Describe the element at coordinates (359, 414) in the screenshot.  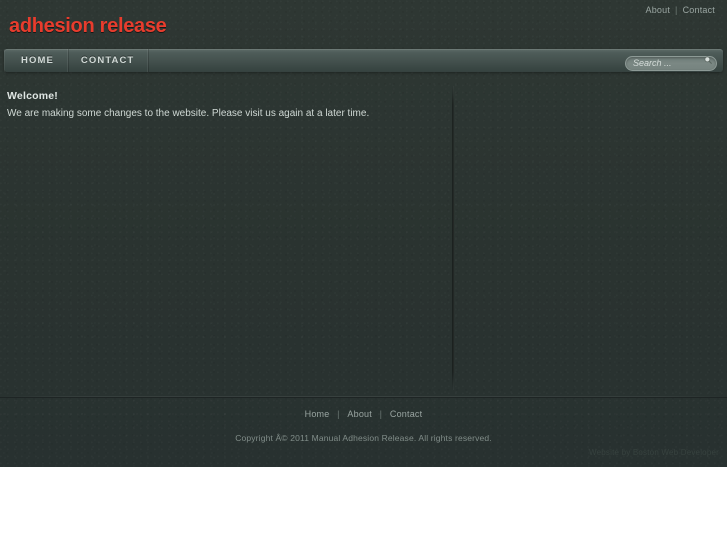
I see `footer-link-about: About` at that location.